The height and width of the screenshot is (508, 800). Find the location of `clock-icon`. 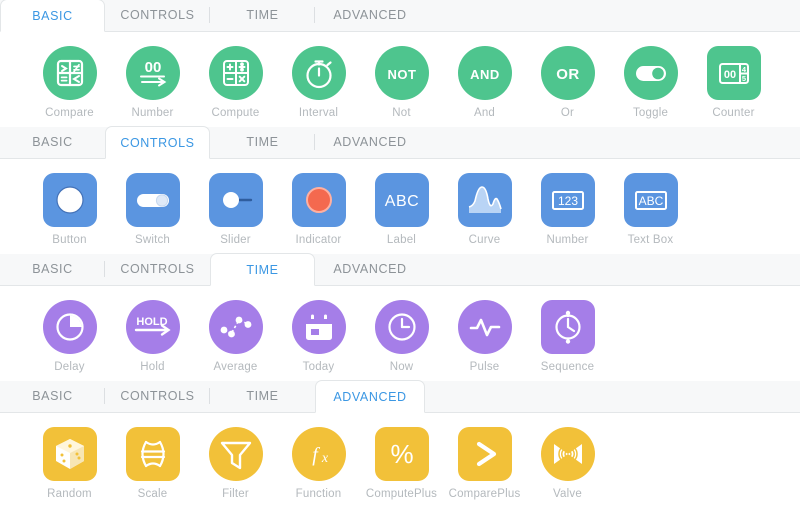

clock-icon is located at coordinates (401, 327).